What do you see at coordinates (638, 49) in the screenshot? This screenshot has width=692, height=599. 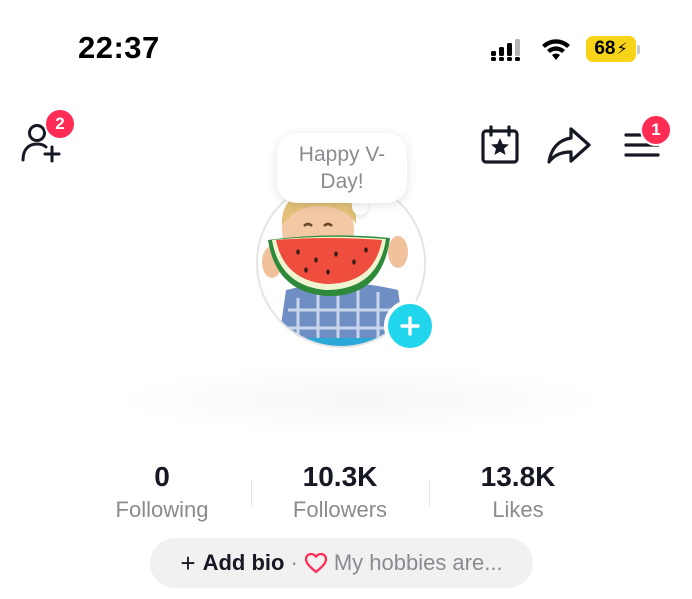 I see `battery-cap` at bounding box center [638, 49].